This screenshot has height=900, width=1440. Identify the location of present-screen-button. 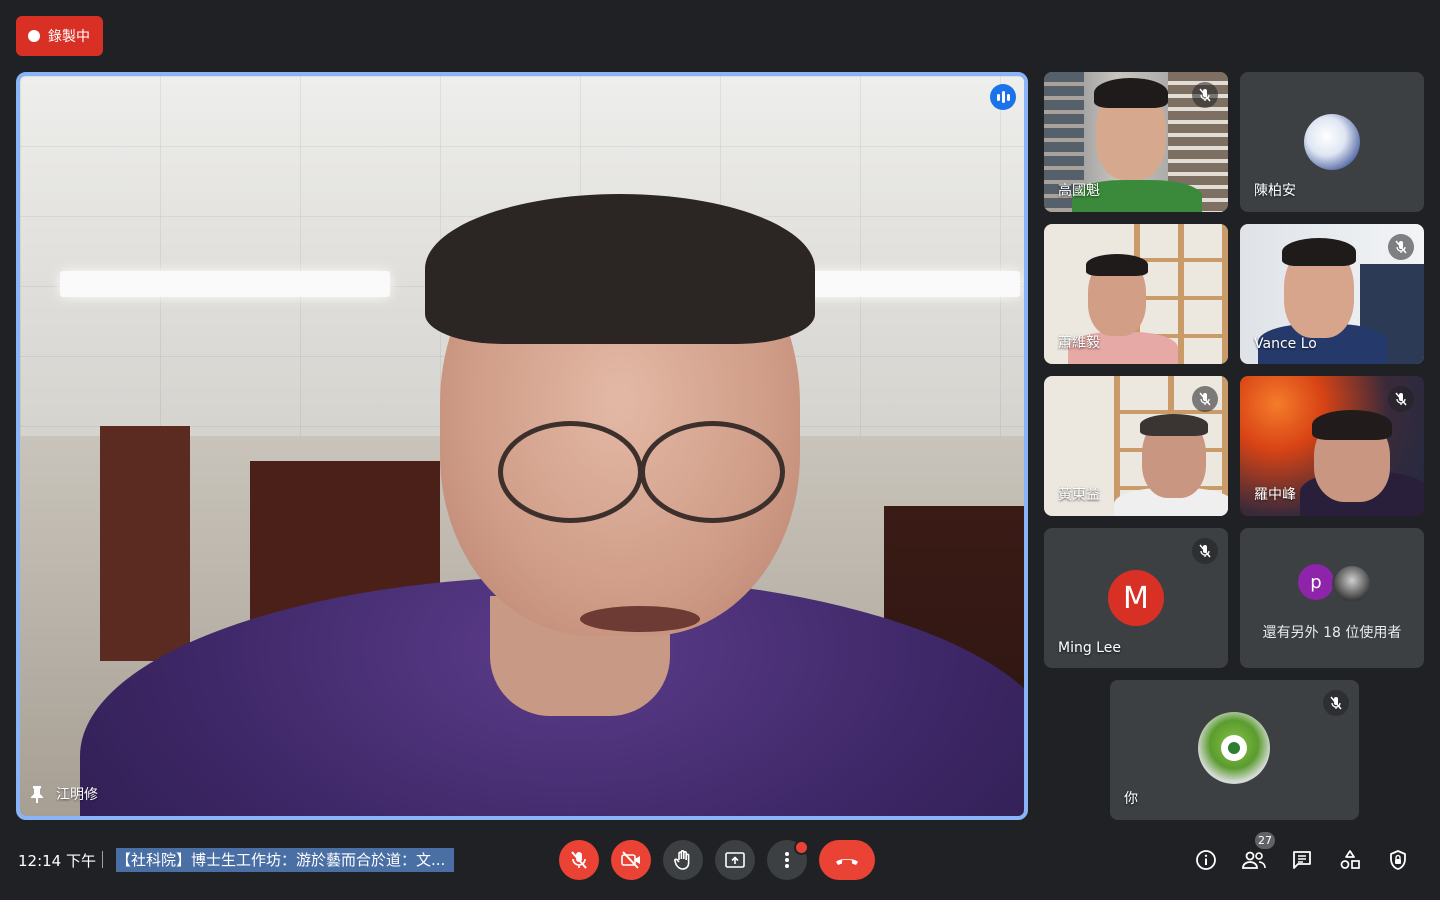
(735, 860).